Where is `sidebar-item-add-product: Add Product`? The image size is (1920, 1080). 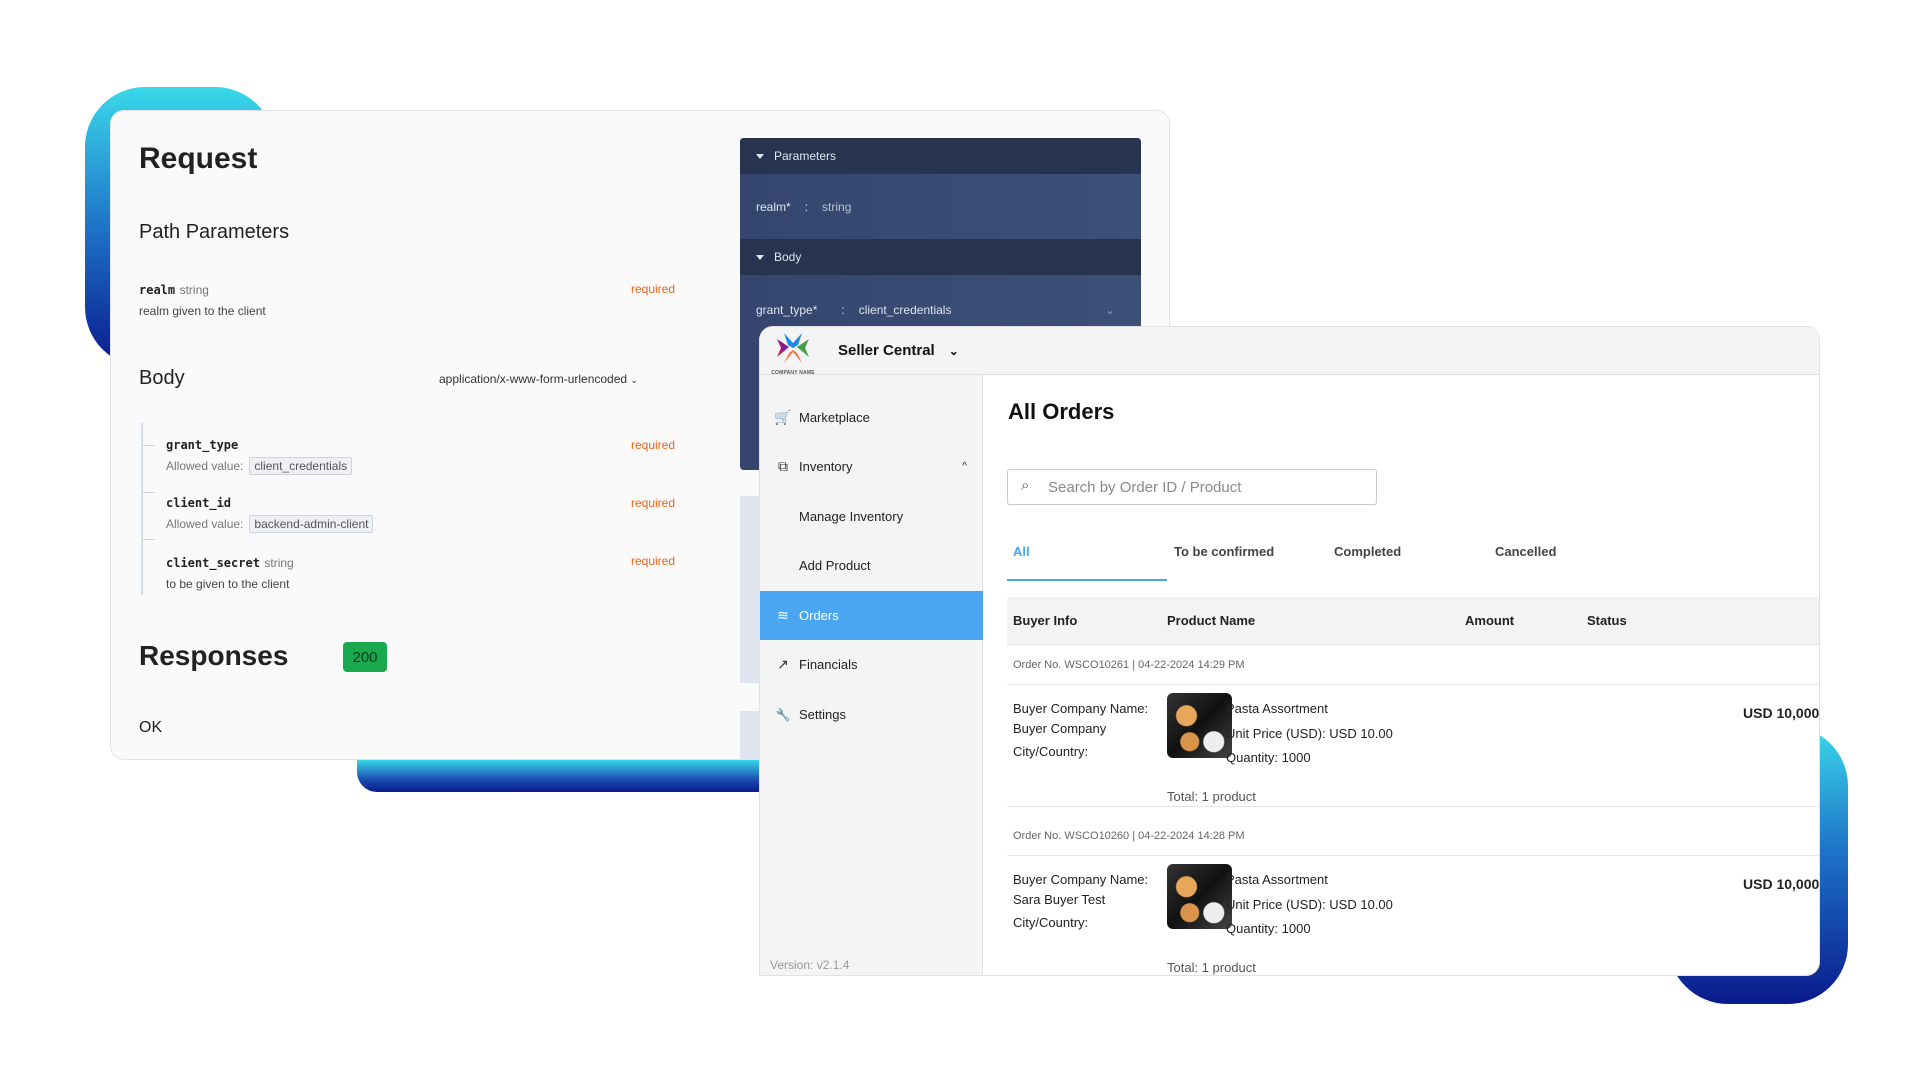
sidebar-item-add-product: Add Product is located at coordinates (871, 565).